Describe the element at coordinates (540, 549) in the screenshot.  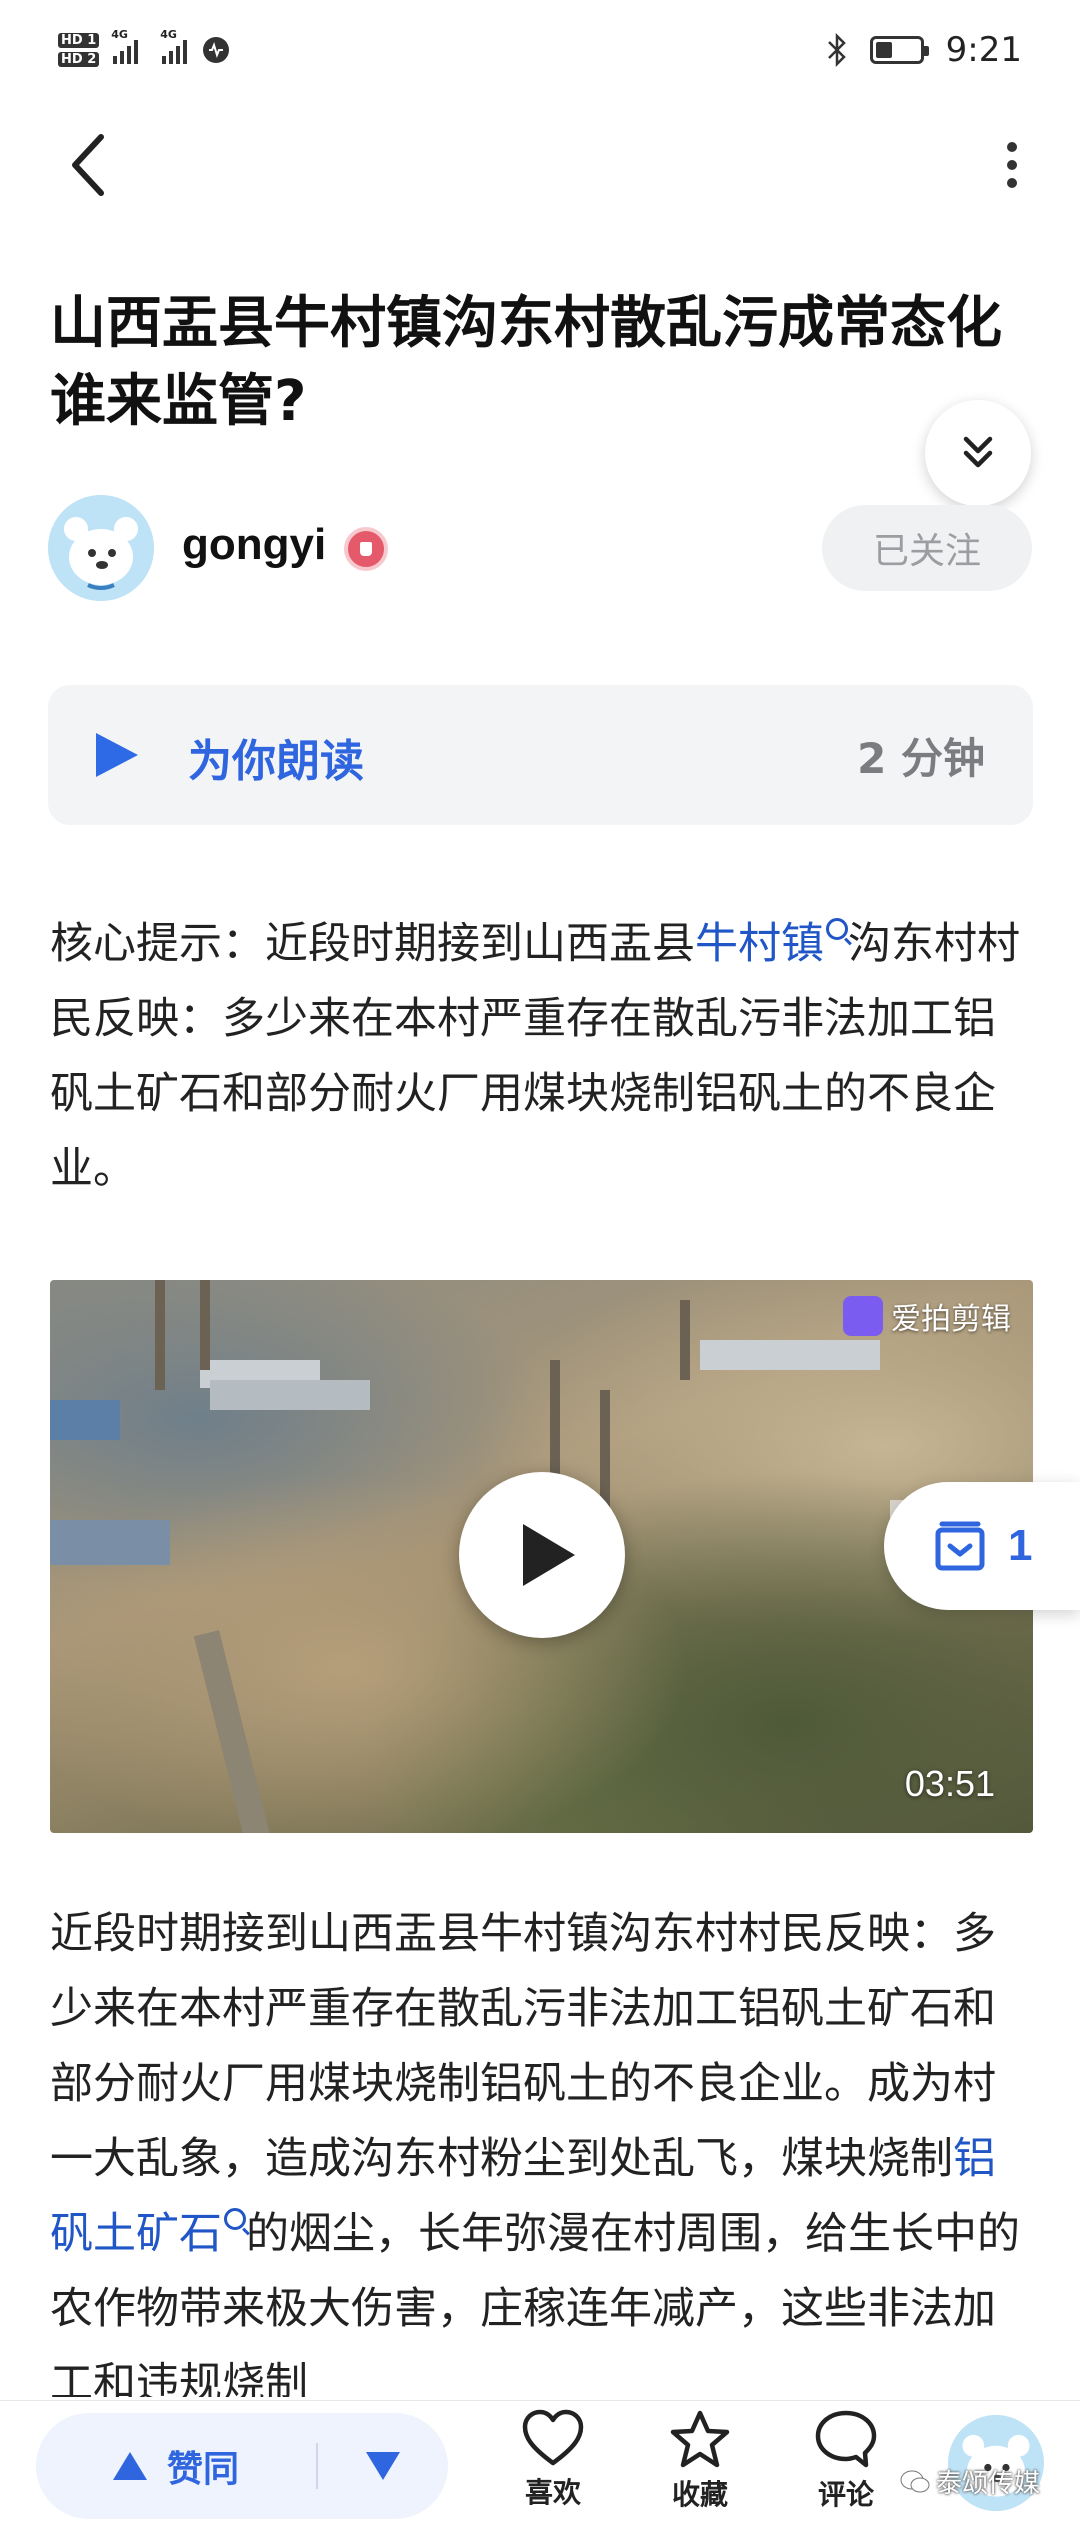
I see `author-row: gongyi 已关注` at that location.